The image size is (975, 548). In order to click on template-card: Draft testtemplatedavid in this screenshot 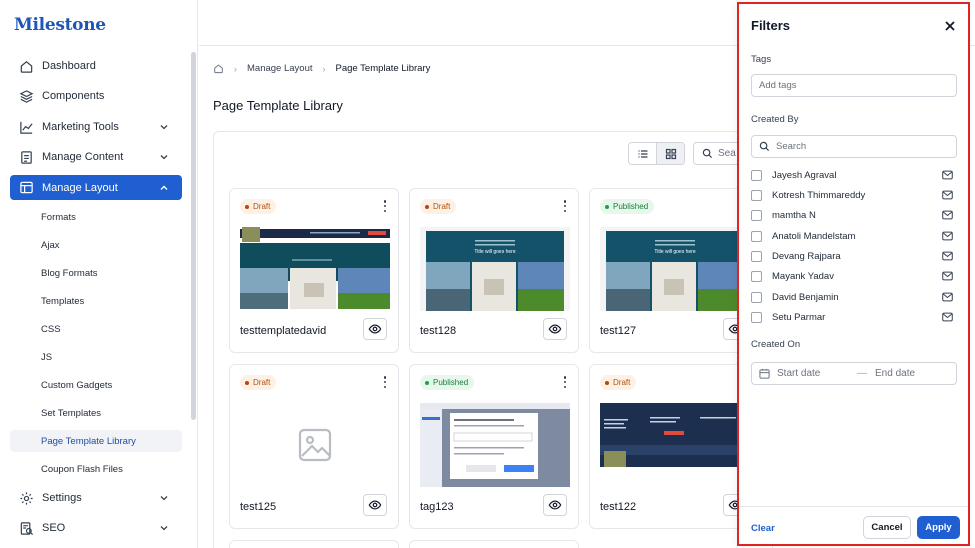, I will do `click(314, 270)`.